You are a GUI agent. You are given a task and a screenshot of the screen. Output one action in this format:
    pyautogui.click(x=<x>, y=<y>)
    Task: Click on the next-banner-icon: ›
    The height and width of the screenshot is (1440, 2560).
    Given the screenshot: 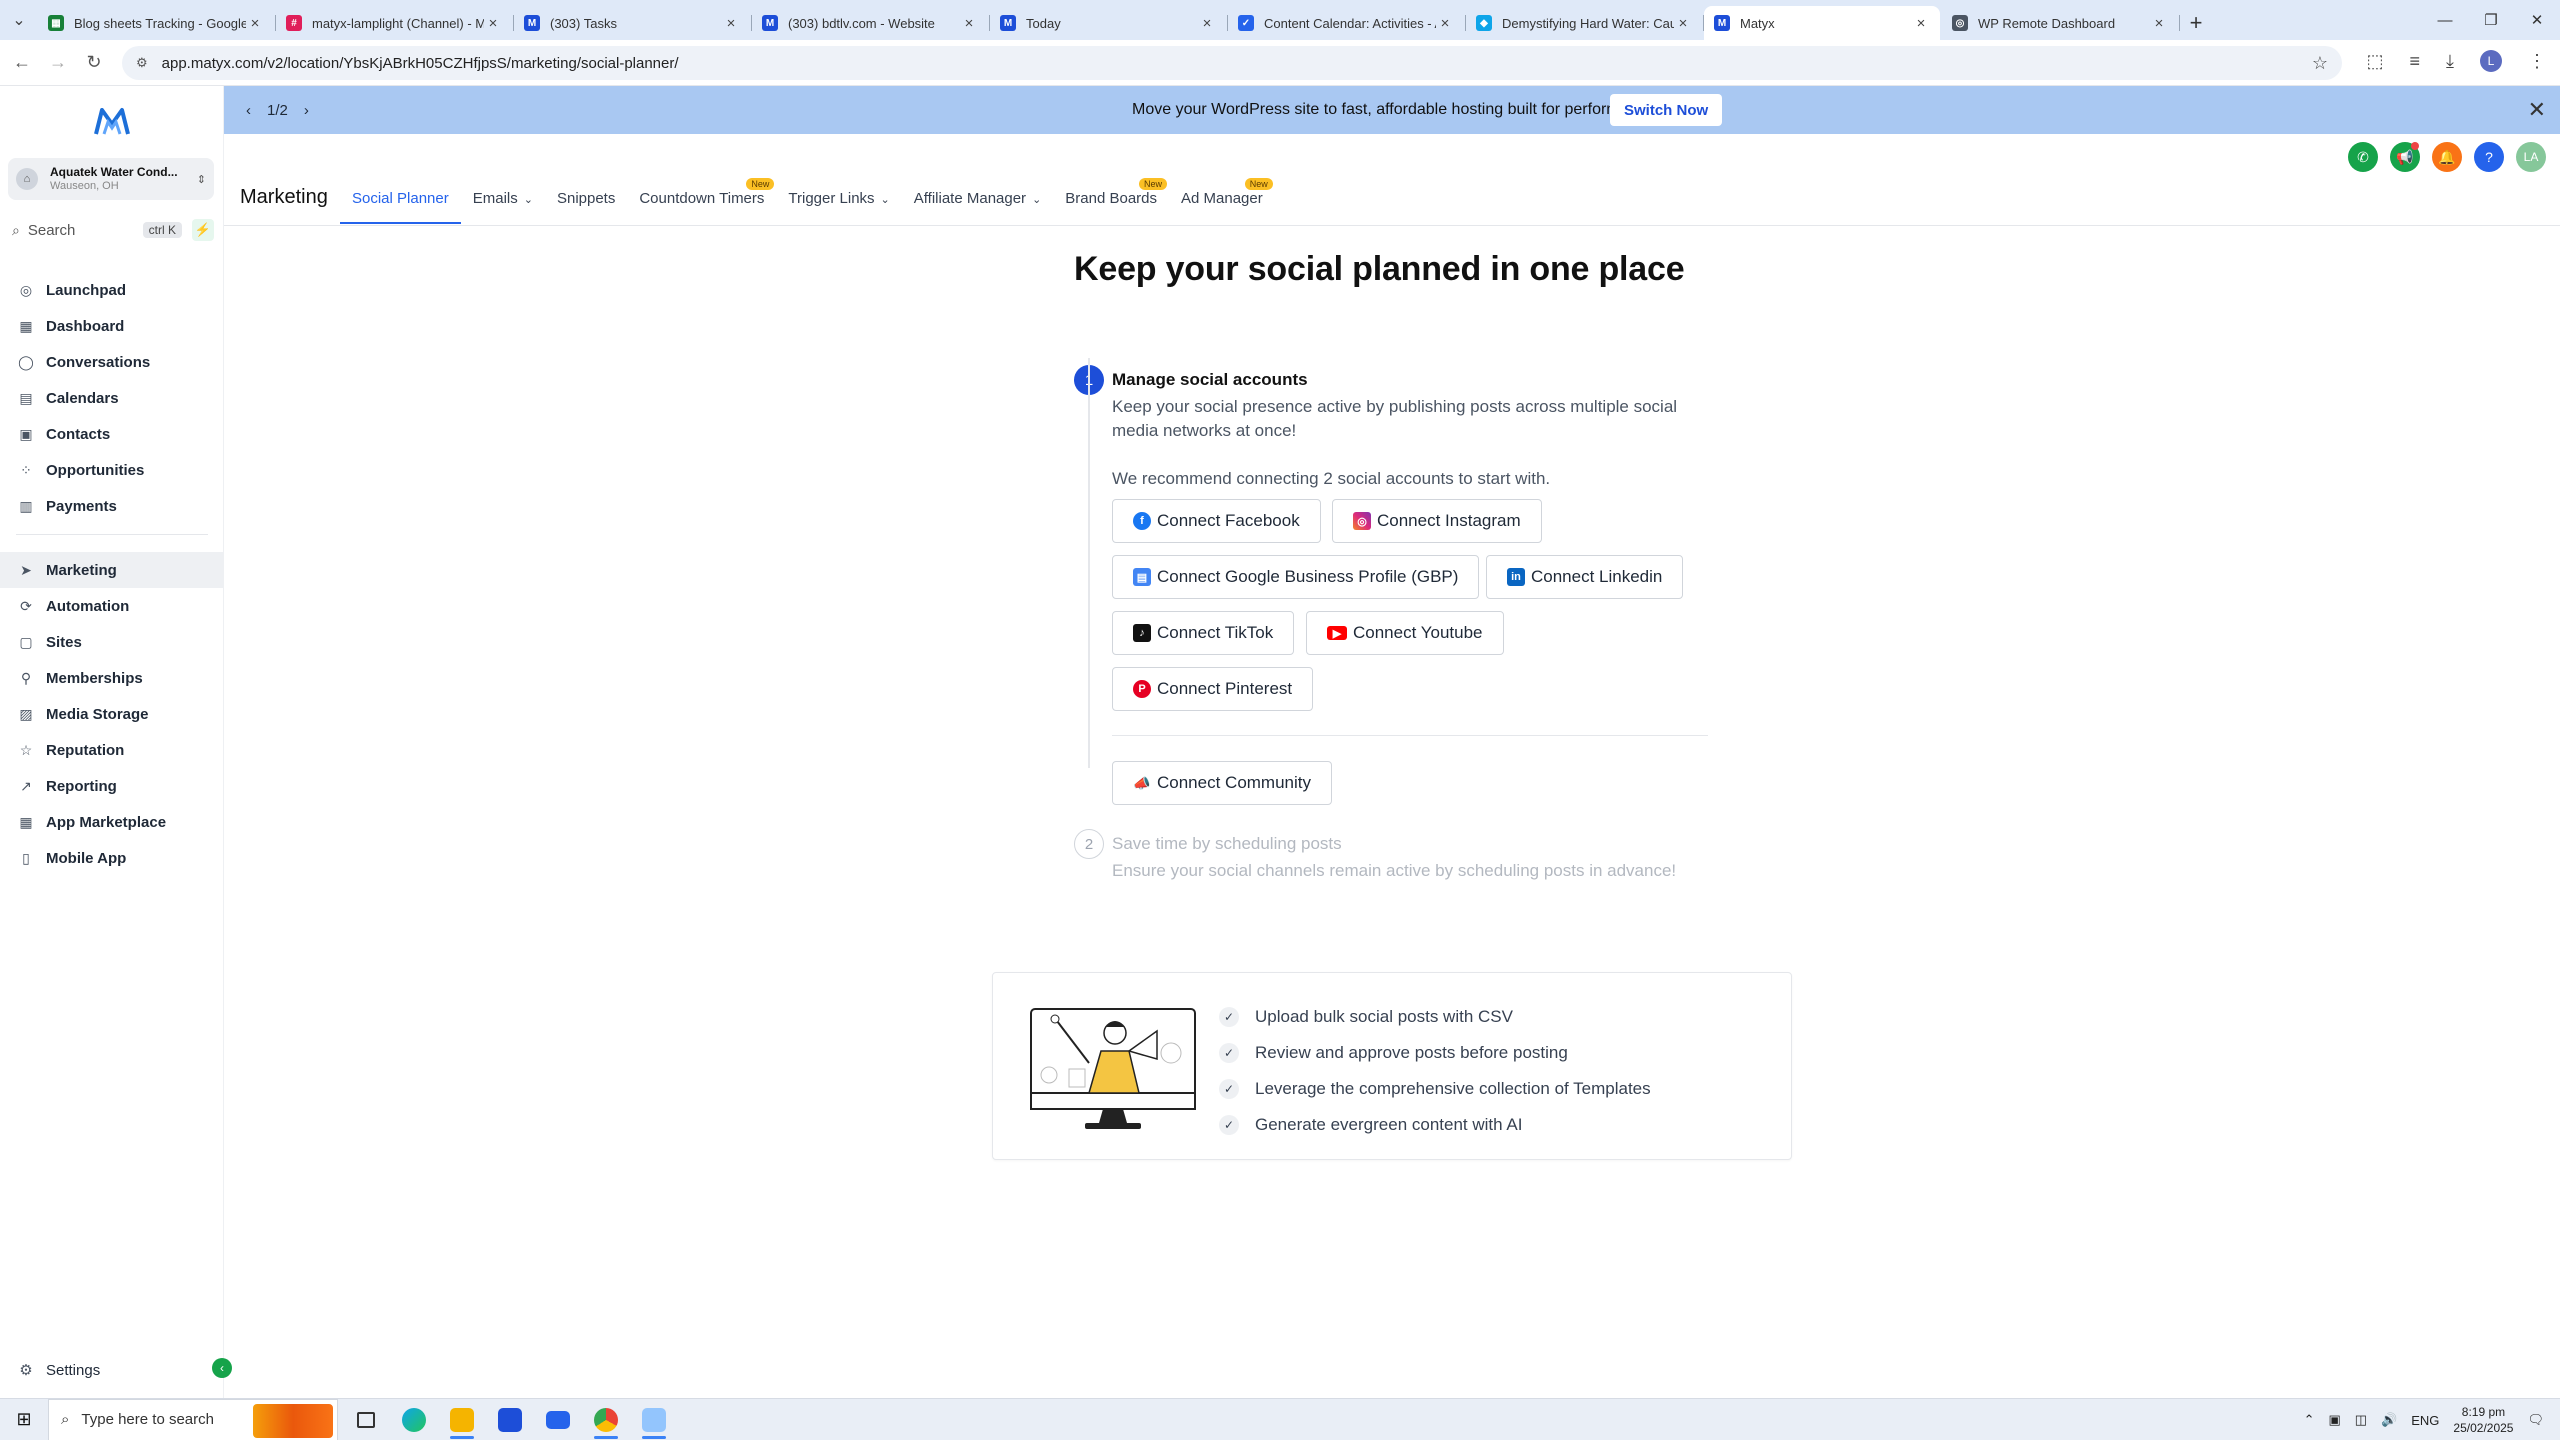 What is the action you would take?
    pyautogui.click(x=306, y=110)
    